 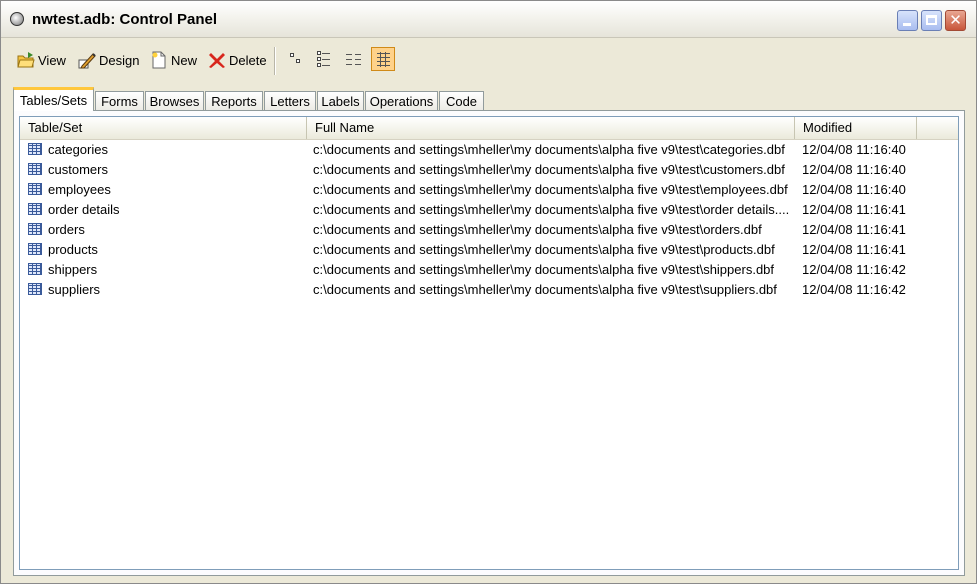 I want to click on tab-labels: Labels, so click(x=340, y=100).